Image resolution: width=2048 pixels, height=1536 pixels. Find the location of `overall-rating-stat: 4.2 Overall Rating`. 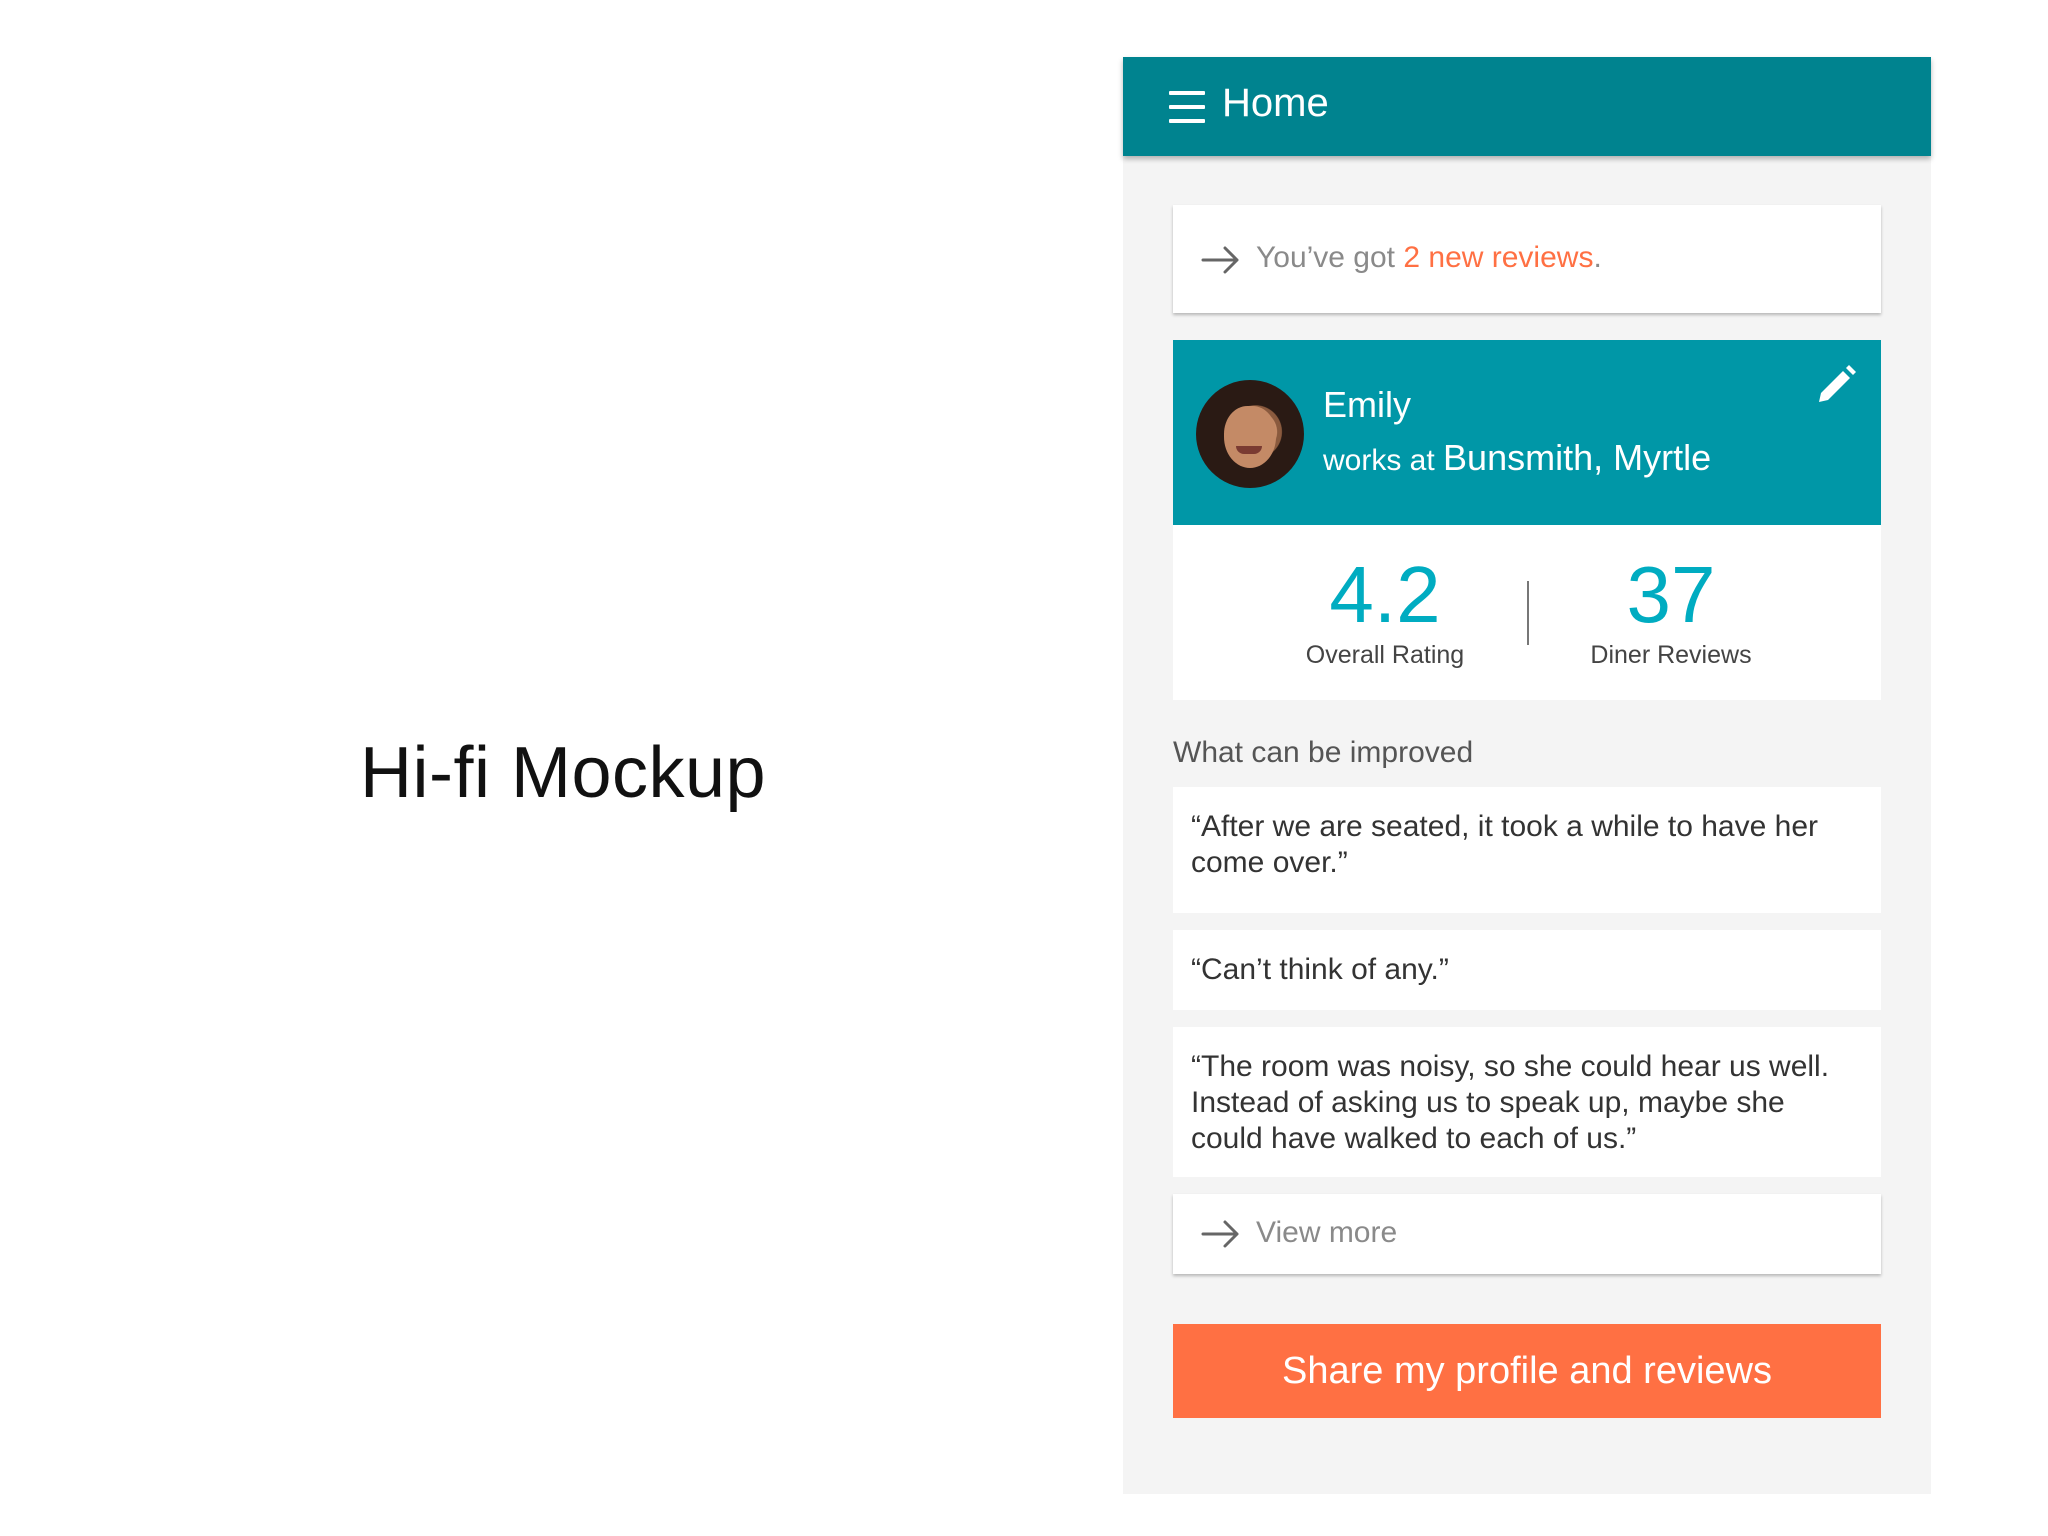

overall-rating-stat: 4.2 Overall Rating is located at coordinates (1385, 612).